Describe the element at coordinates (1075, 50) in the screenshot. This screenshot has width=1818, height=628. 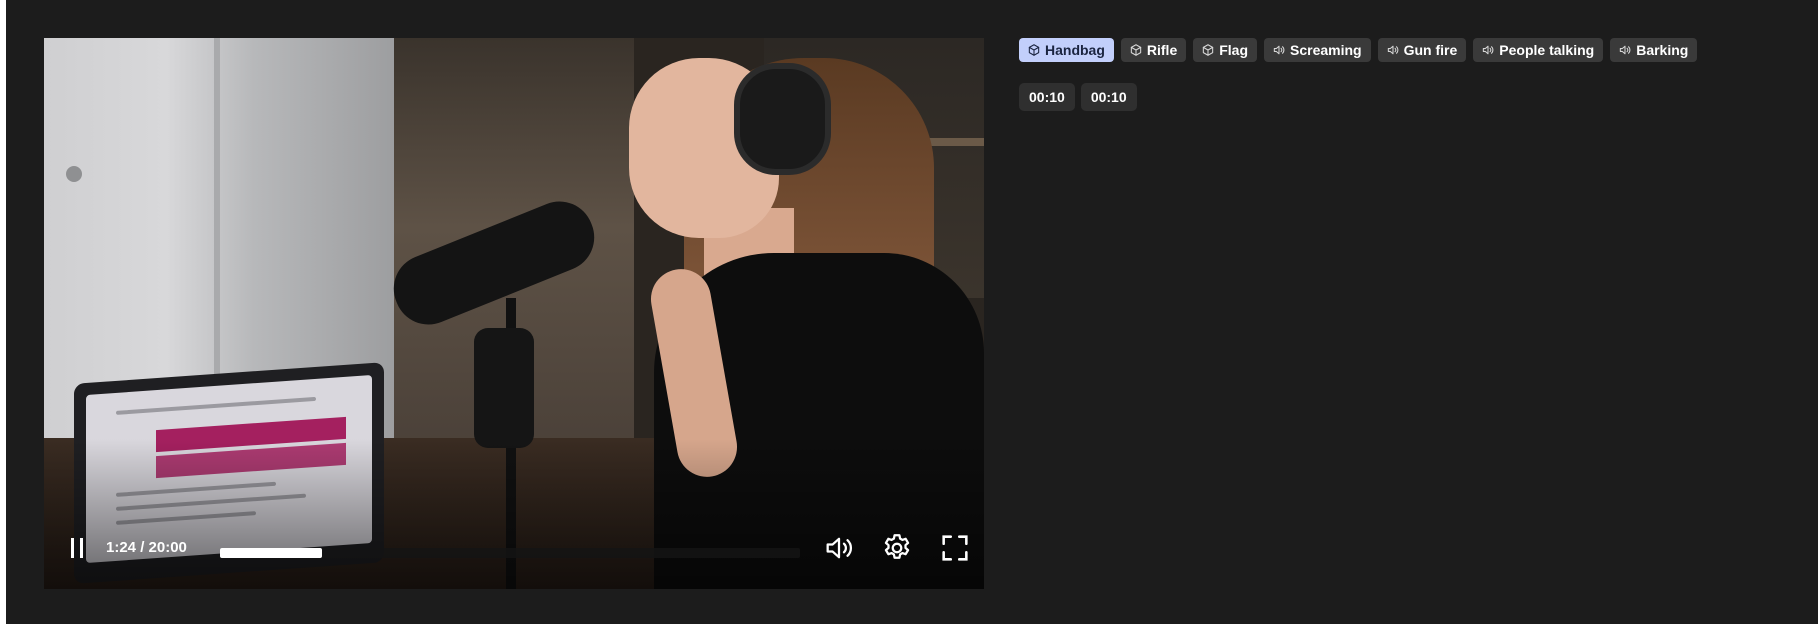
I see `tag-label: Handbag` at that location.